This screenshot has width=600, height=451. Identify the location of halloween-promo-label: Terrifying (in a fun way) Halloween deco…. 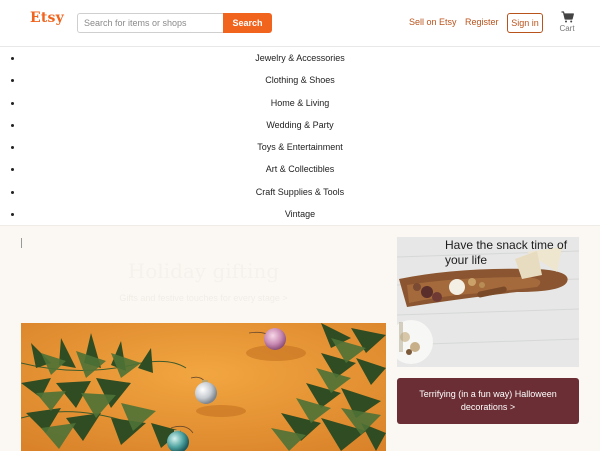
(488, 400).